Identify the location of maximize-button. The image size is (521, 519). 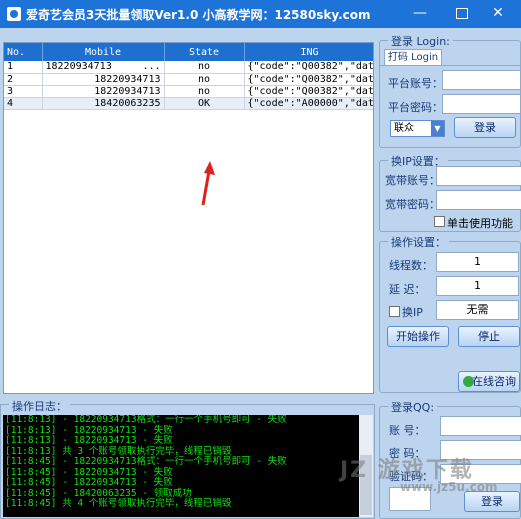
(462, 14).